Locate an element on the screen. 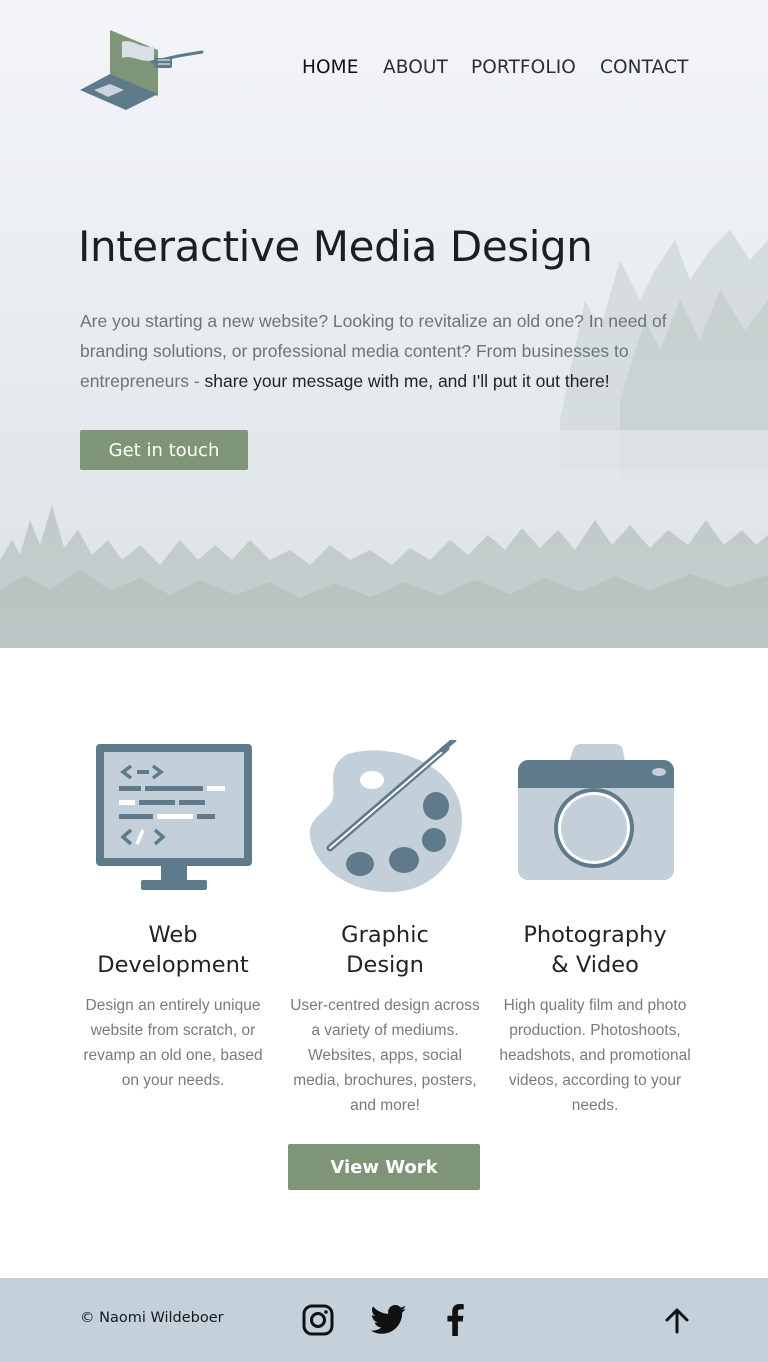 The width and height of the screenshot is (768, 1362). instagram-icon is located at coordinates (318, 1320).